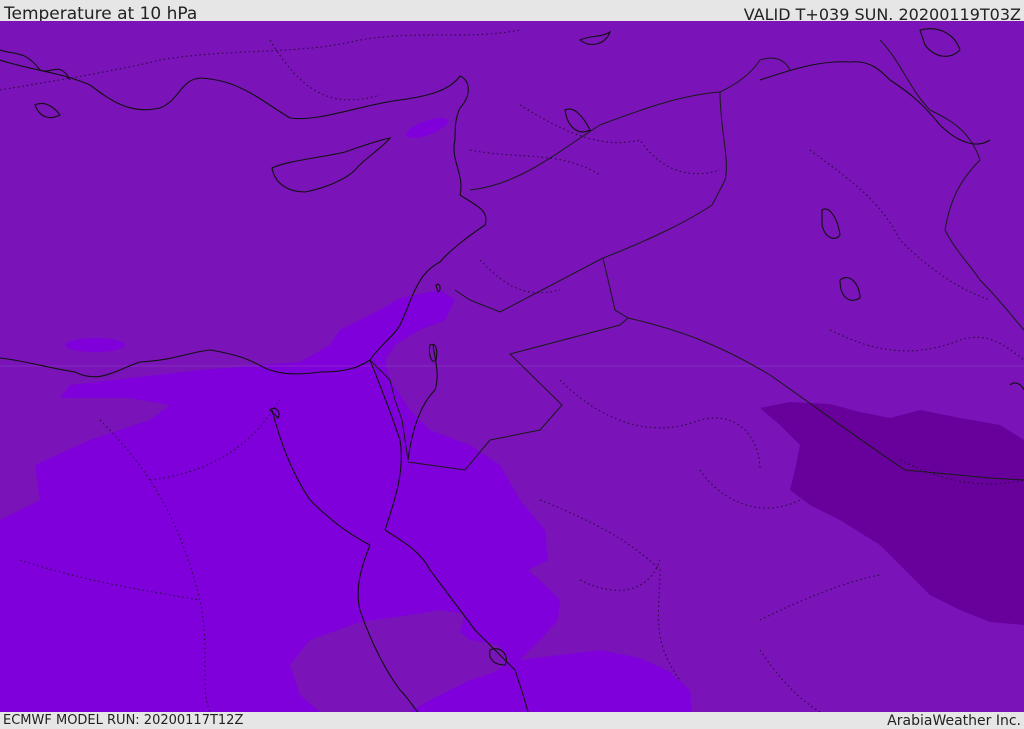 The image size is (1024, 729). What do you see at coordinates (123, 720) in the screenshot?
I see `model-run-label: ECMWF MODEL RUN: 20200117T12Z` at bounding box center [123, 720].